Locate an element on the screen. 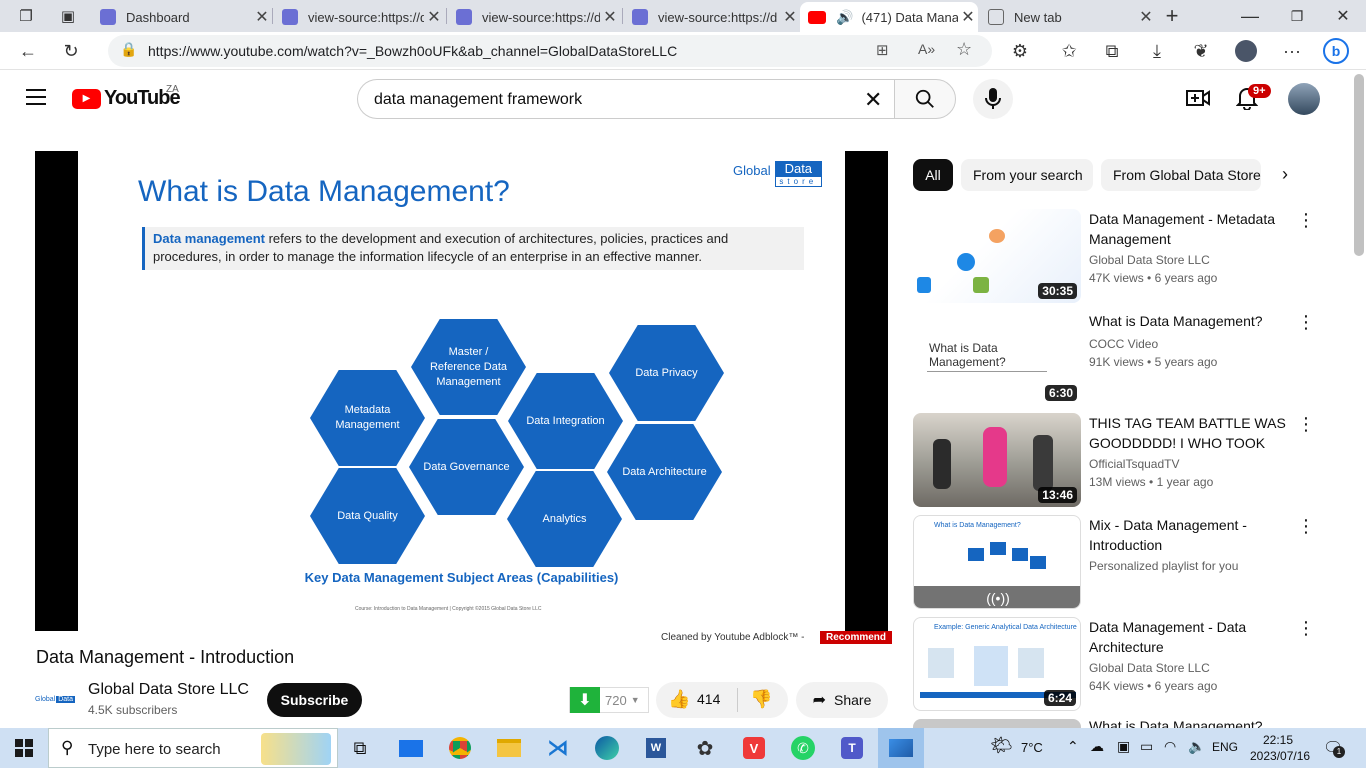  language-indicator: ENG is located at coordinates (1225, 747).